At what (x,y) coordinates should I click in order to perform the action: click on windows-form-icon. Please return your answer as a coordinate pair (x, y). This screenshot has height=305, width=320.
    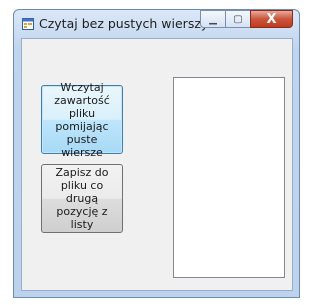
    Looking at the image, I should click on (28, 24).